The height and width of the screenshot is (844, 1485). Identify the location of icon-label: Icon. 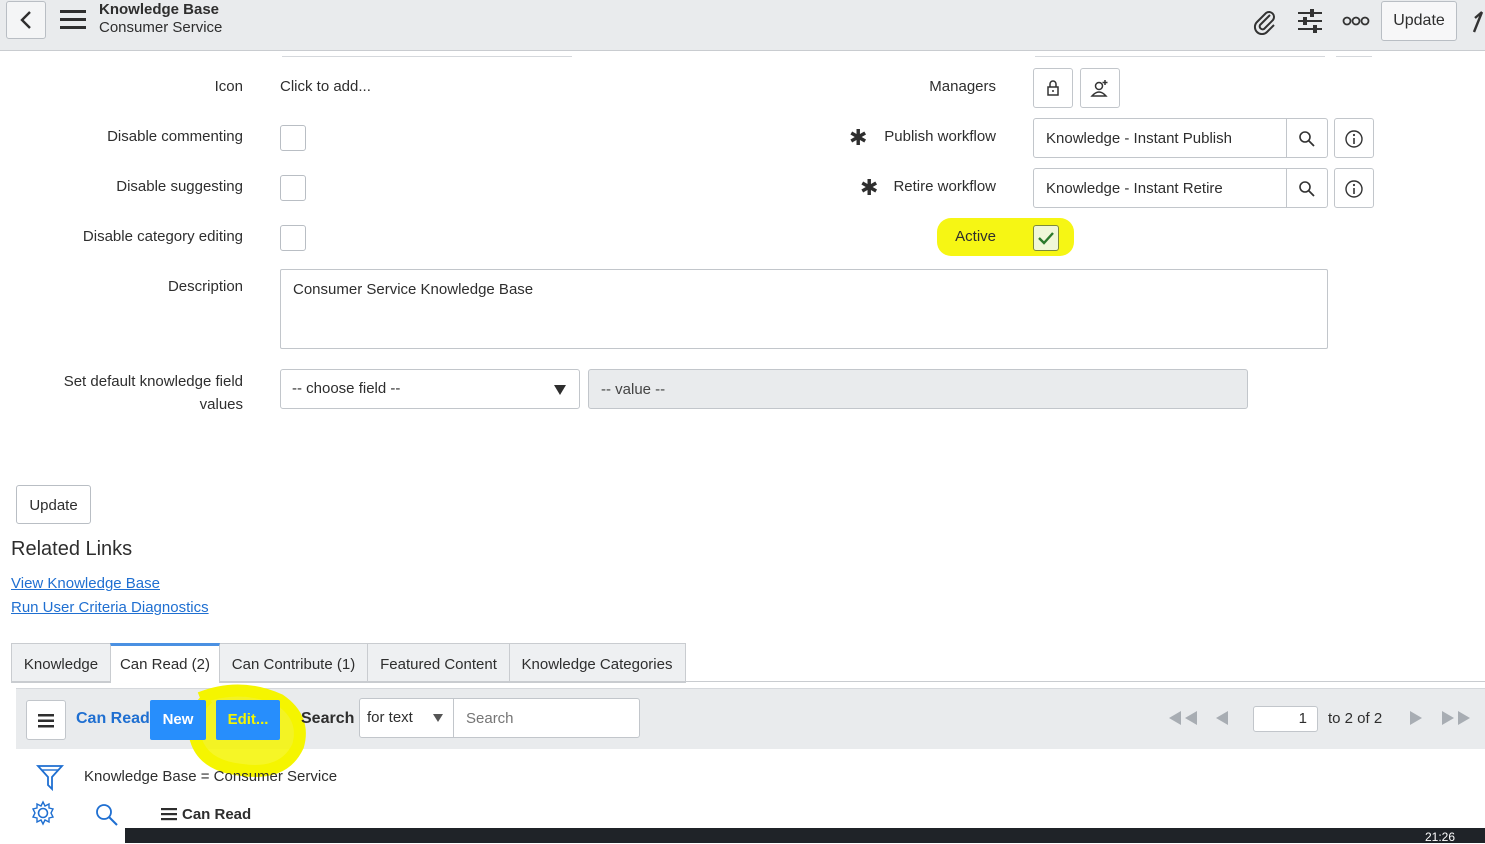
(228, 86).